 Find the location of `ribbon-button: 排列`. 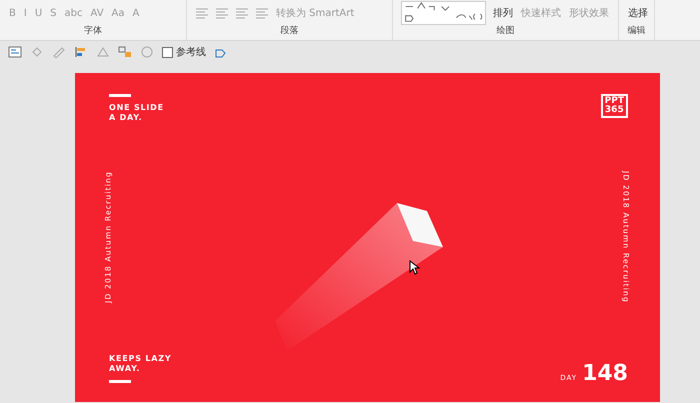

ribbon-button: 排列 is located at coordinates (503, 13).